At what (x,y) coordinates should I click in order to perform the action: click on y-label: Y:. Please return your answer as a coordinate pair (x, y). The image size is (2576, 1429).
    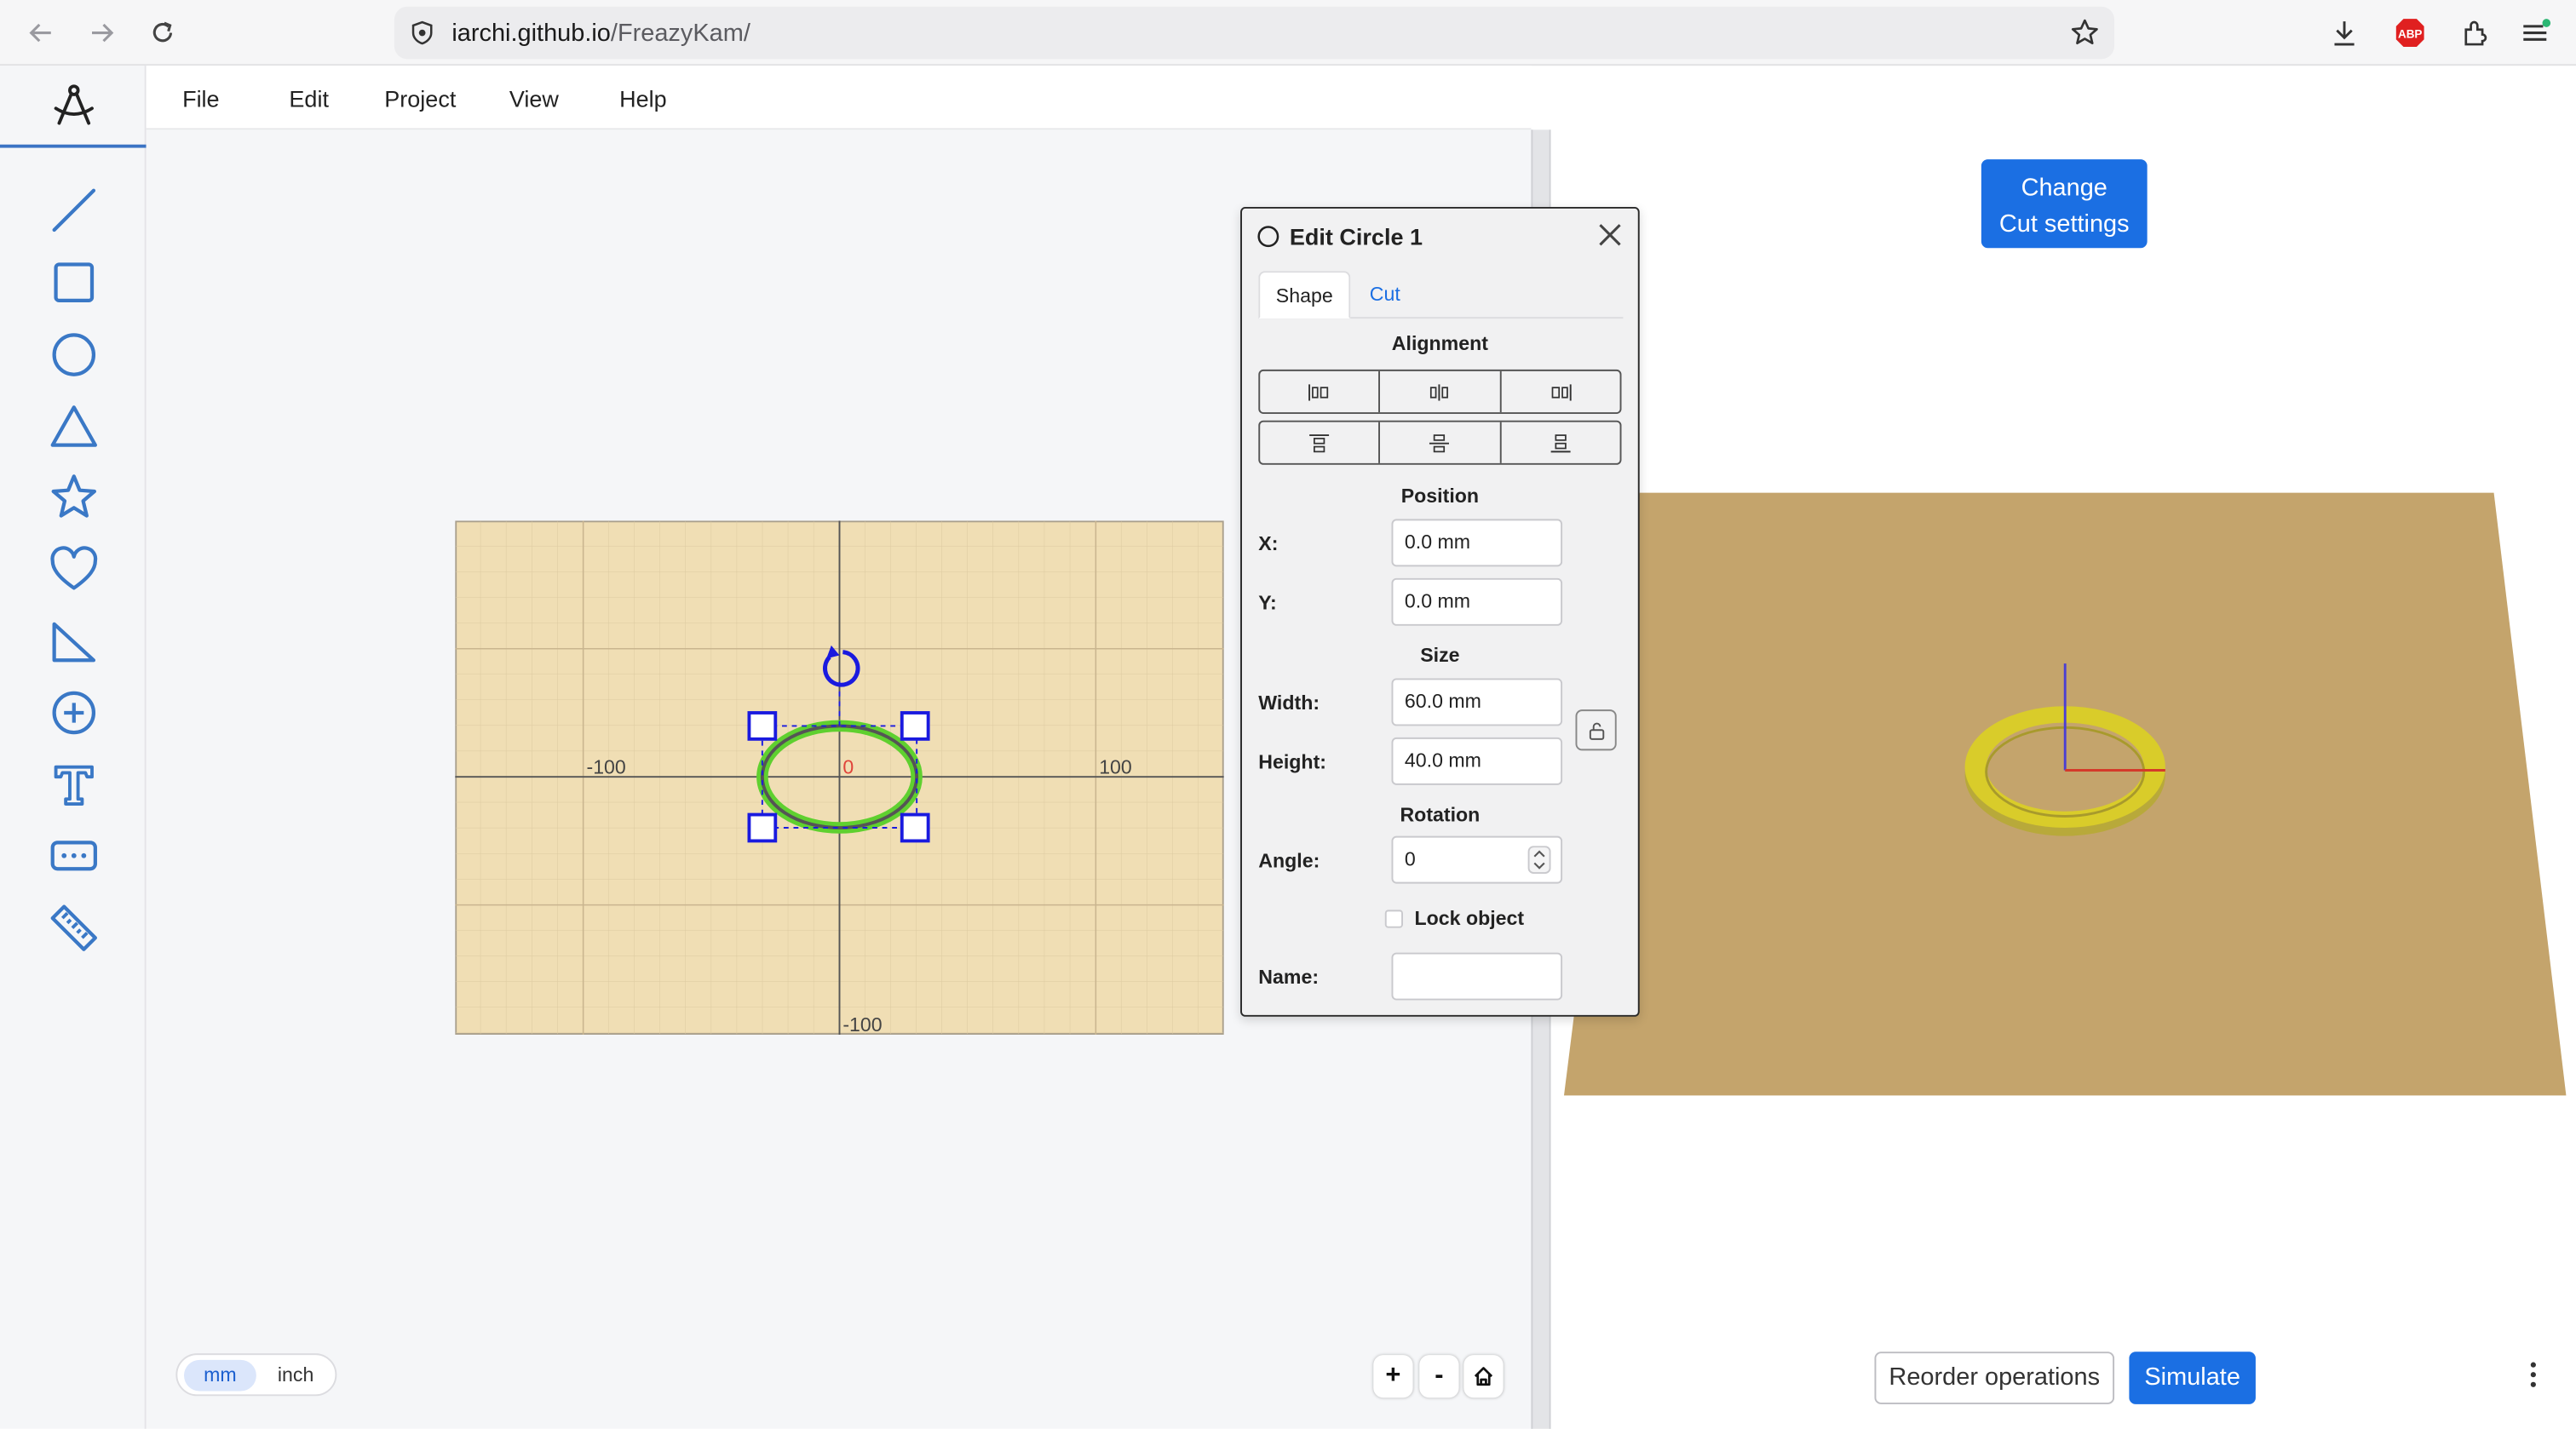
    Looking at the image, I should click on (1267, 603).